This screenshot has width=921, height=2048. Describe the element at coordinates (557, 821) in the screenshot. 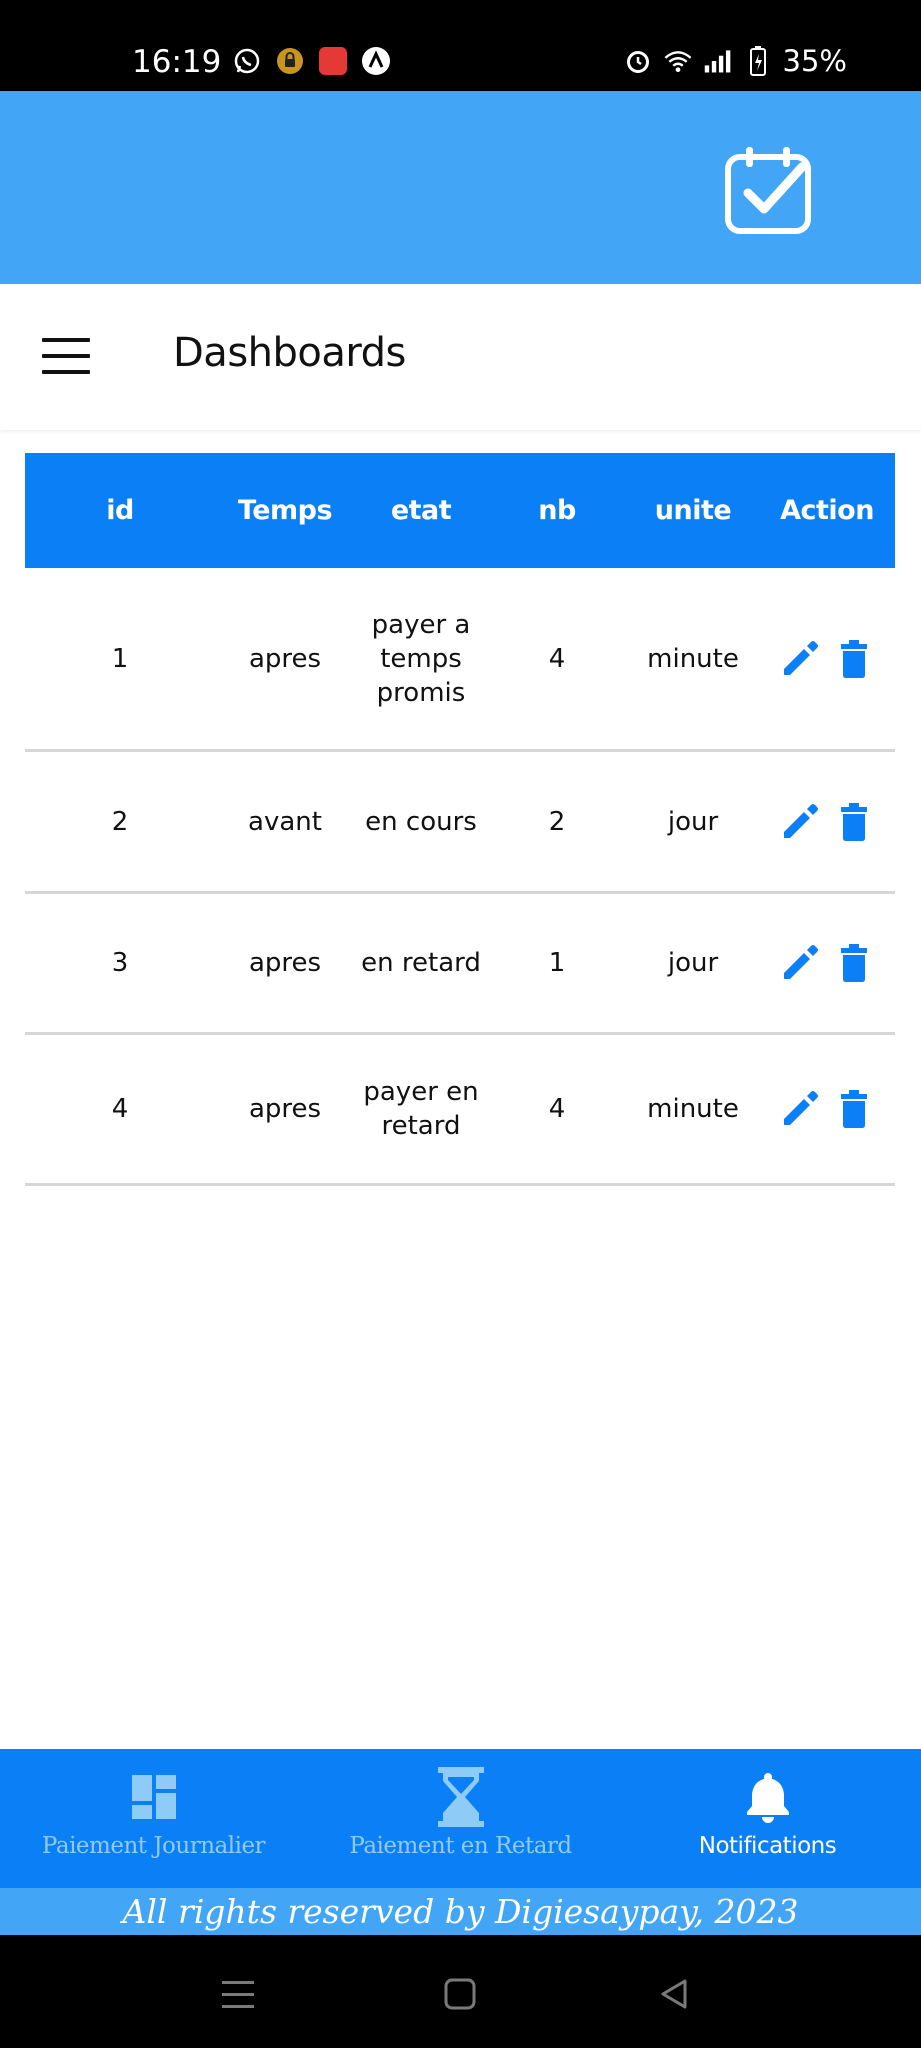

I see `cell-nb: 2` at that location.